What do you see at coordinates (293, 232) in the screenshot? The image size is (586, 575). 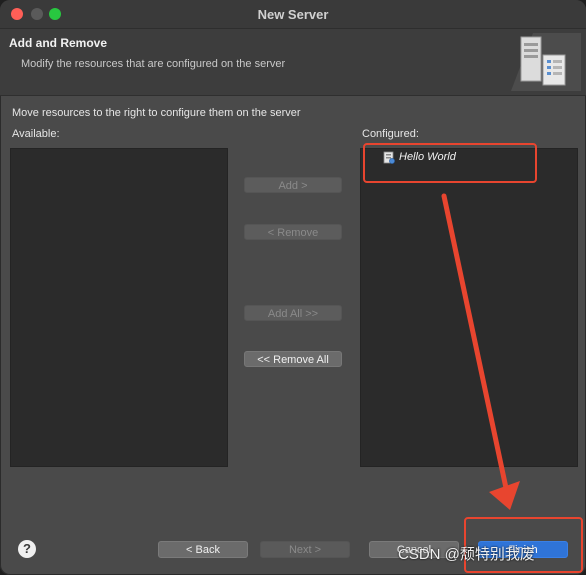 I see `remove-button: < Remove` at bounding box center [293, 232].